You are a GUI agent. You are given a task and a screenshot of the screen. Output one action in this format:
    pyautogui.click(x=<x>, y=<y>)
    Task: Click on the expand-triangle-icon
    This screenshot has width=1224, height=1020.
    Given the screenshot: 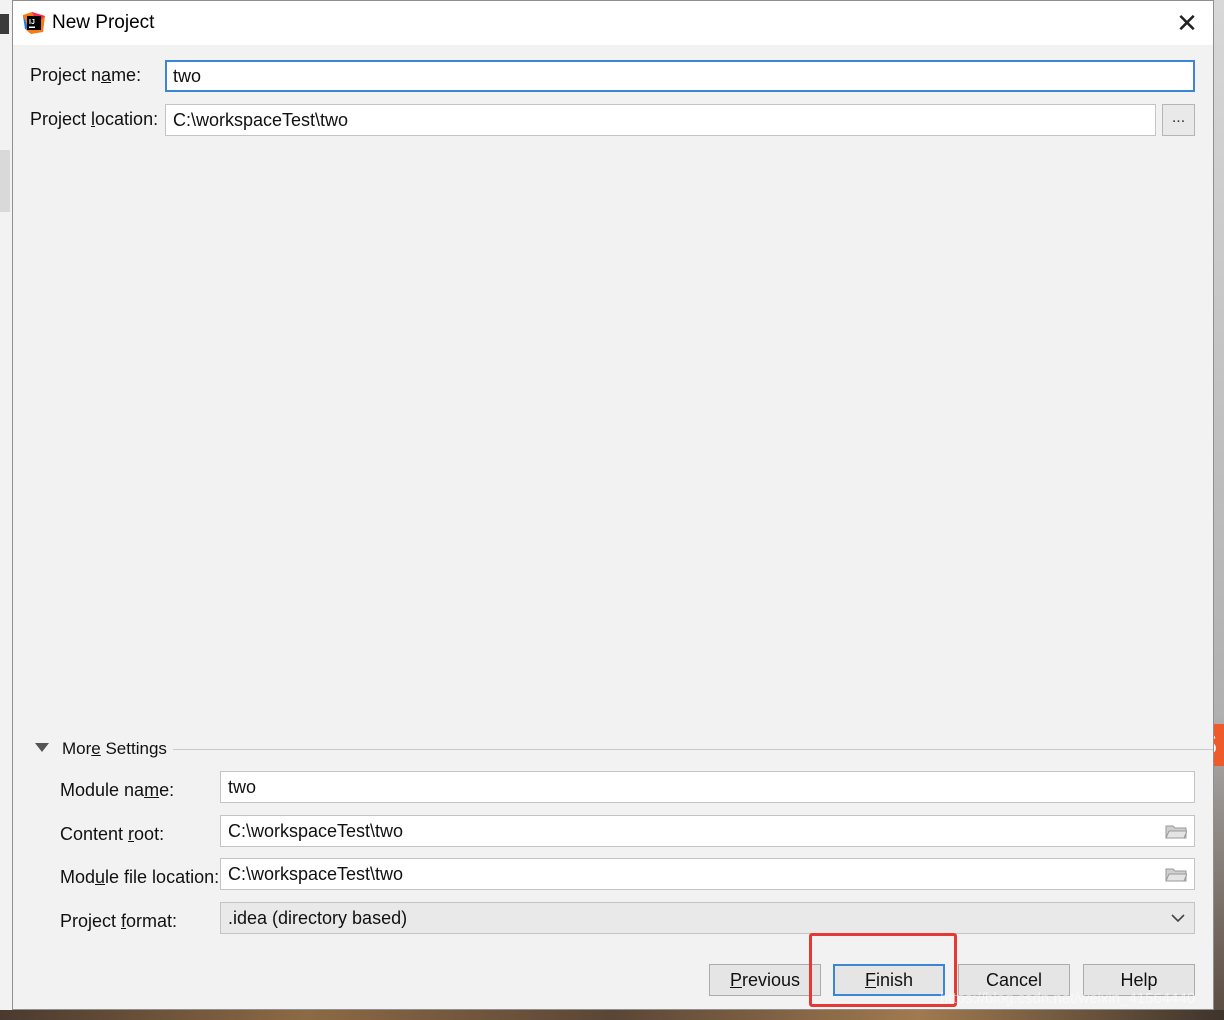 What is the action you would take?
    pyautogui.click(x=42, y=747)
    